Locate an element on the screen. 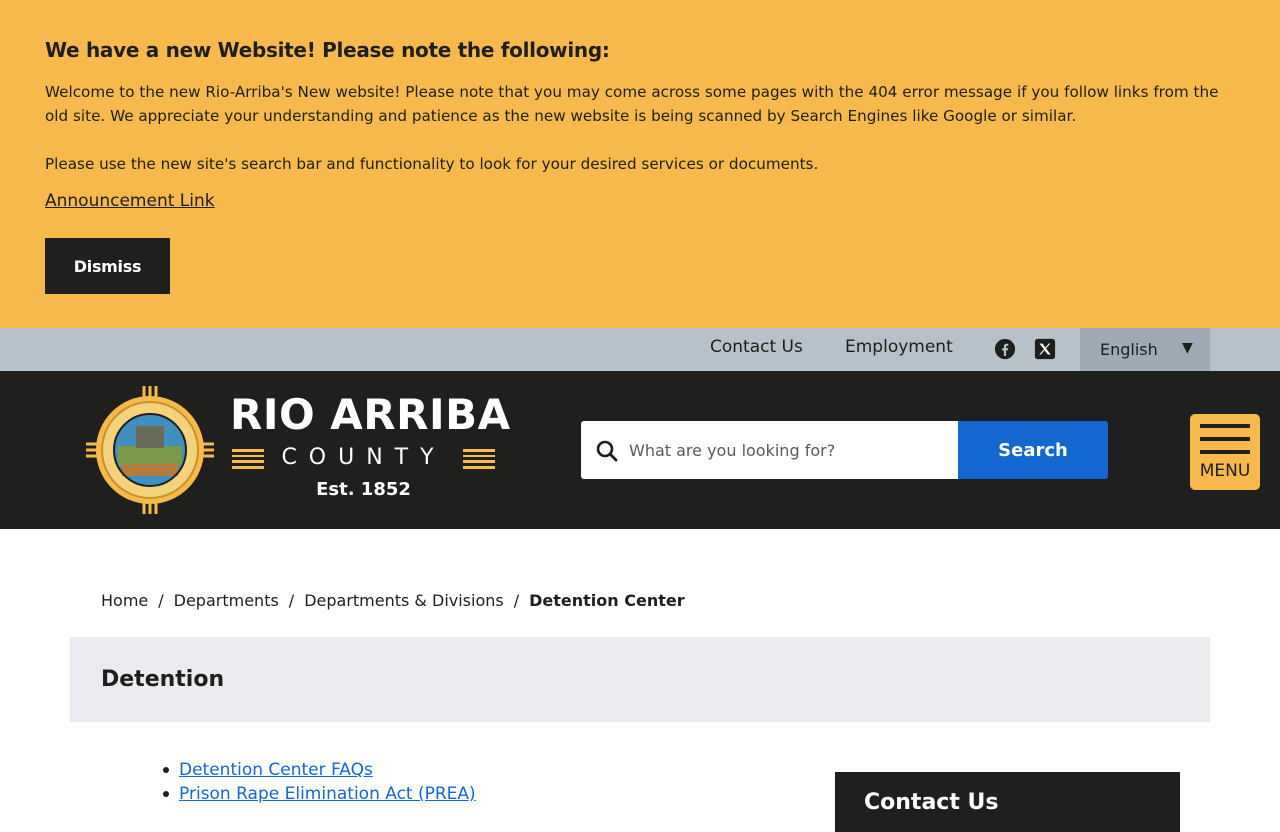  contact-us-link: Contact Us is located at coordinates (756, 347).